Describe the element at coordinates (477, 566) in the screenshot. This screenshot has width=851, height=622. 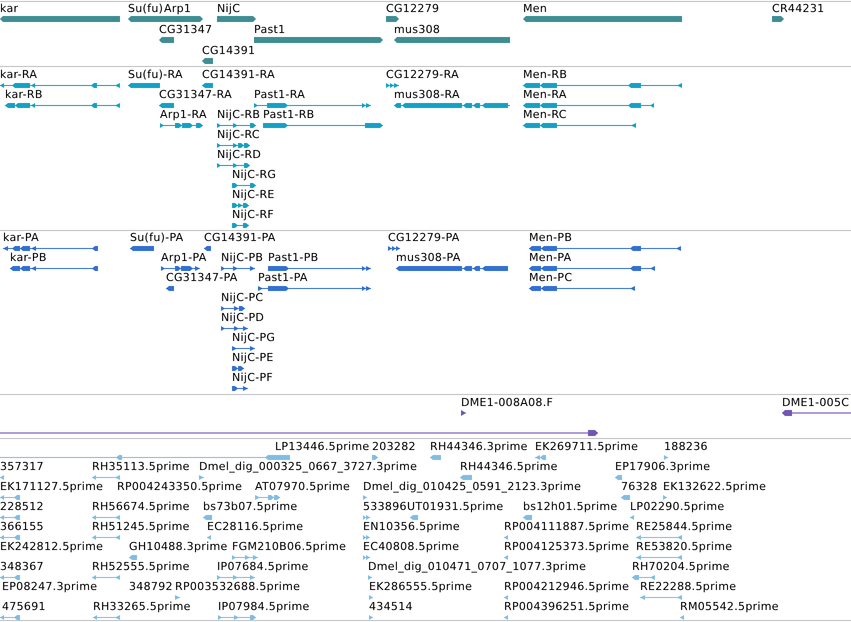
I see `est-label: Dmel_dig_010471_0707_1077.3prime` at that location.